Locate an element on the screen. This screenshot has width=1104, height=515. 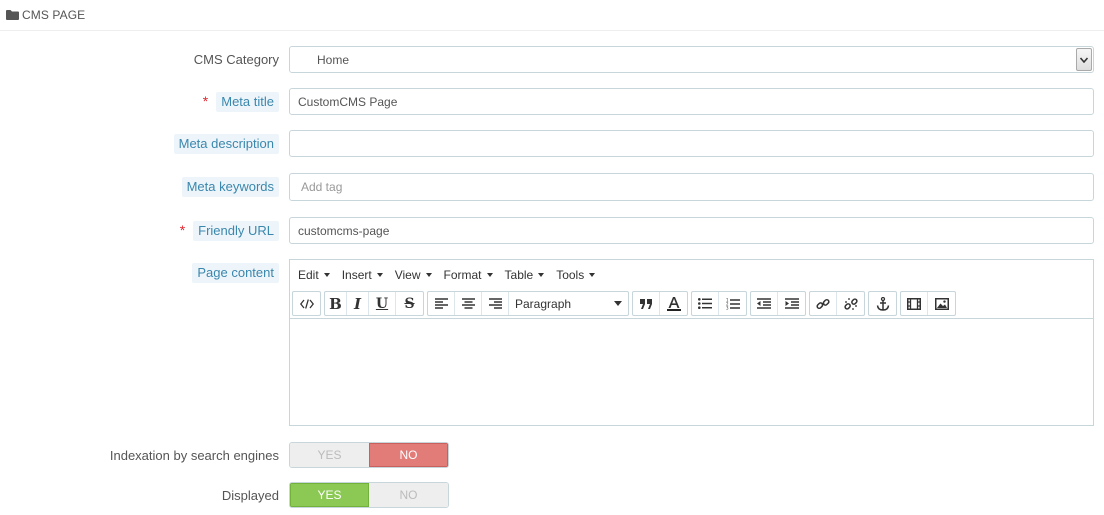
meta-keywords-help-label: Meta keywords is located at coordinates (230, 187).